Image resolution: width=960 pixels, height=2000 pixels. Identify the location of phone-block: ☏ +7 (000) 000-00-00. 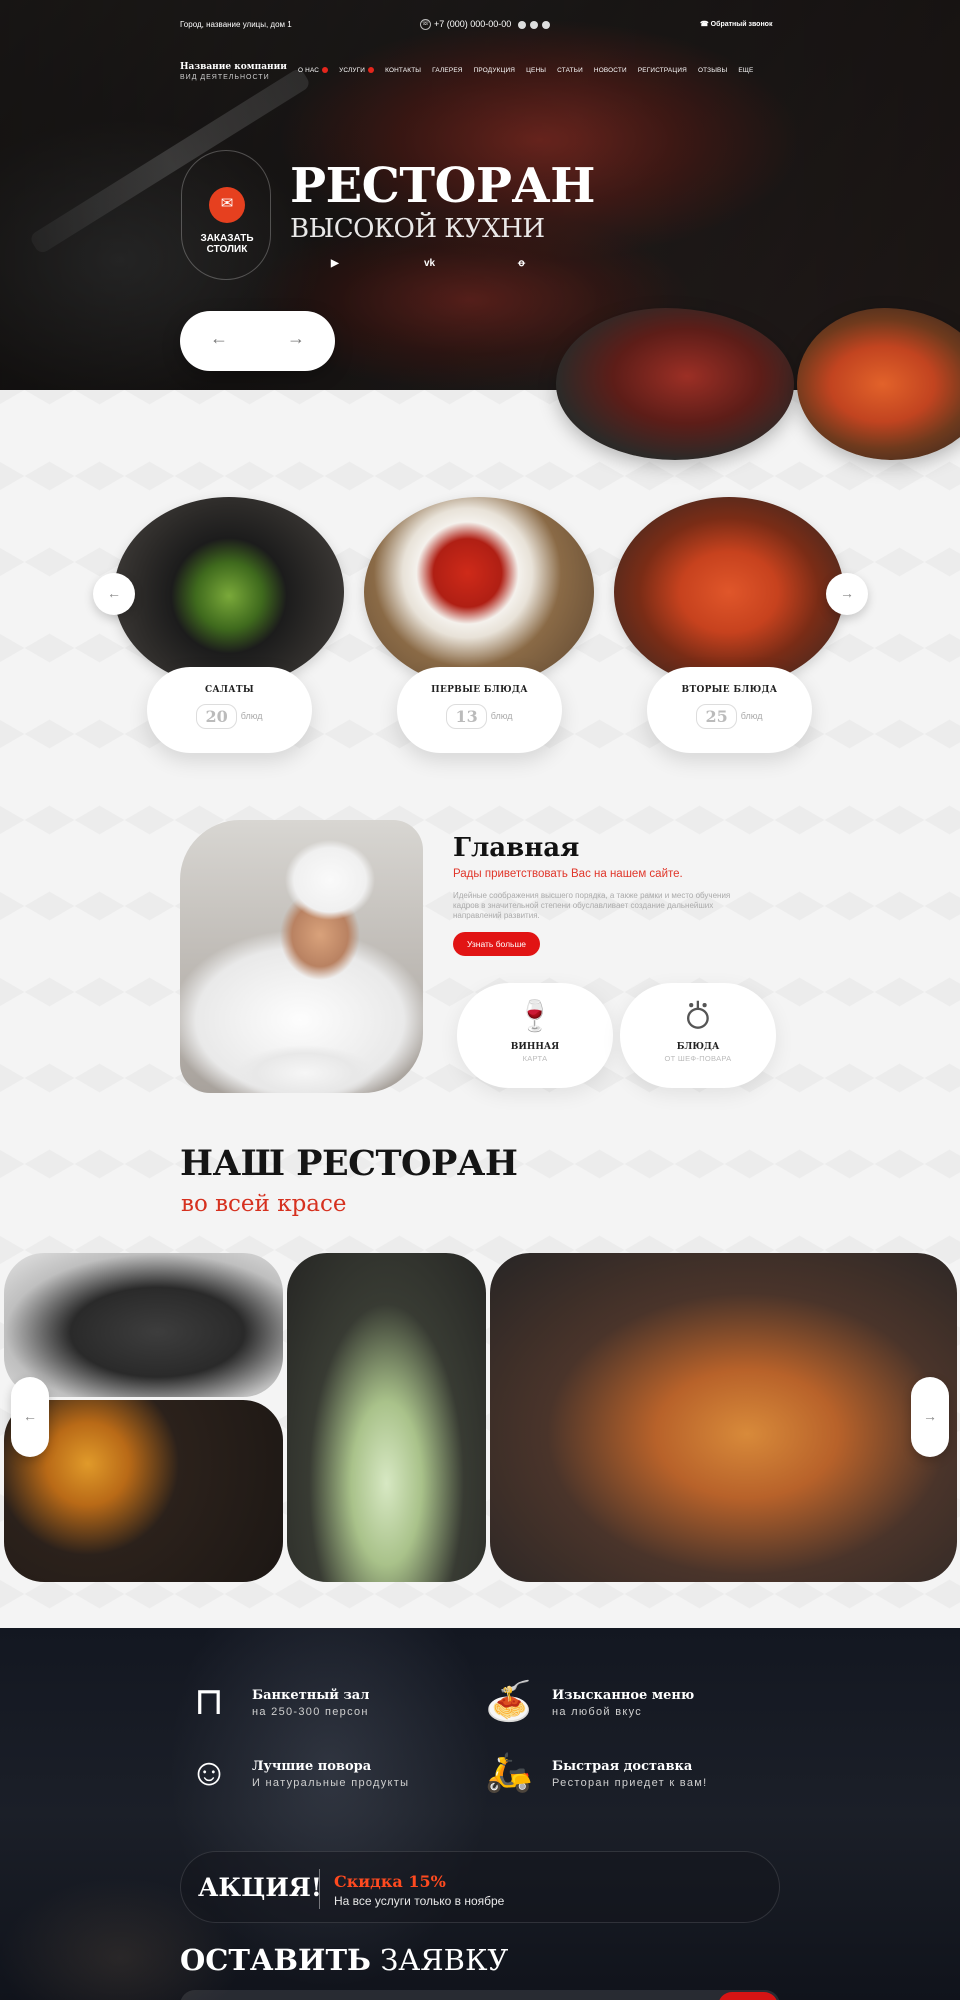
(485, 25).